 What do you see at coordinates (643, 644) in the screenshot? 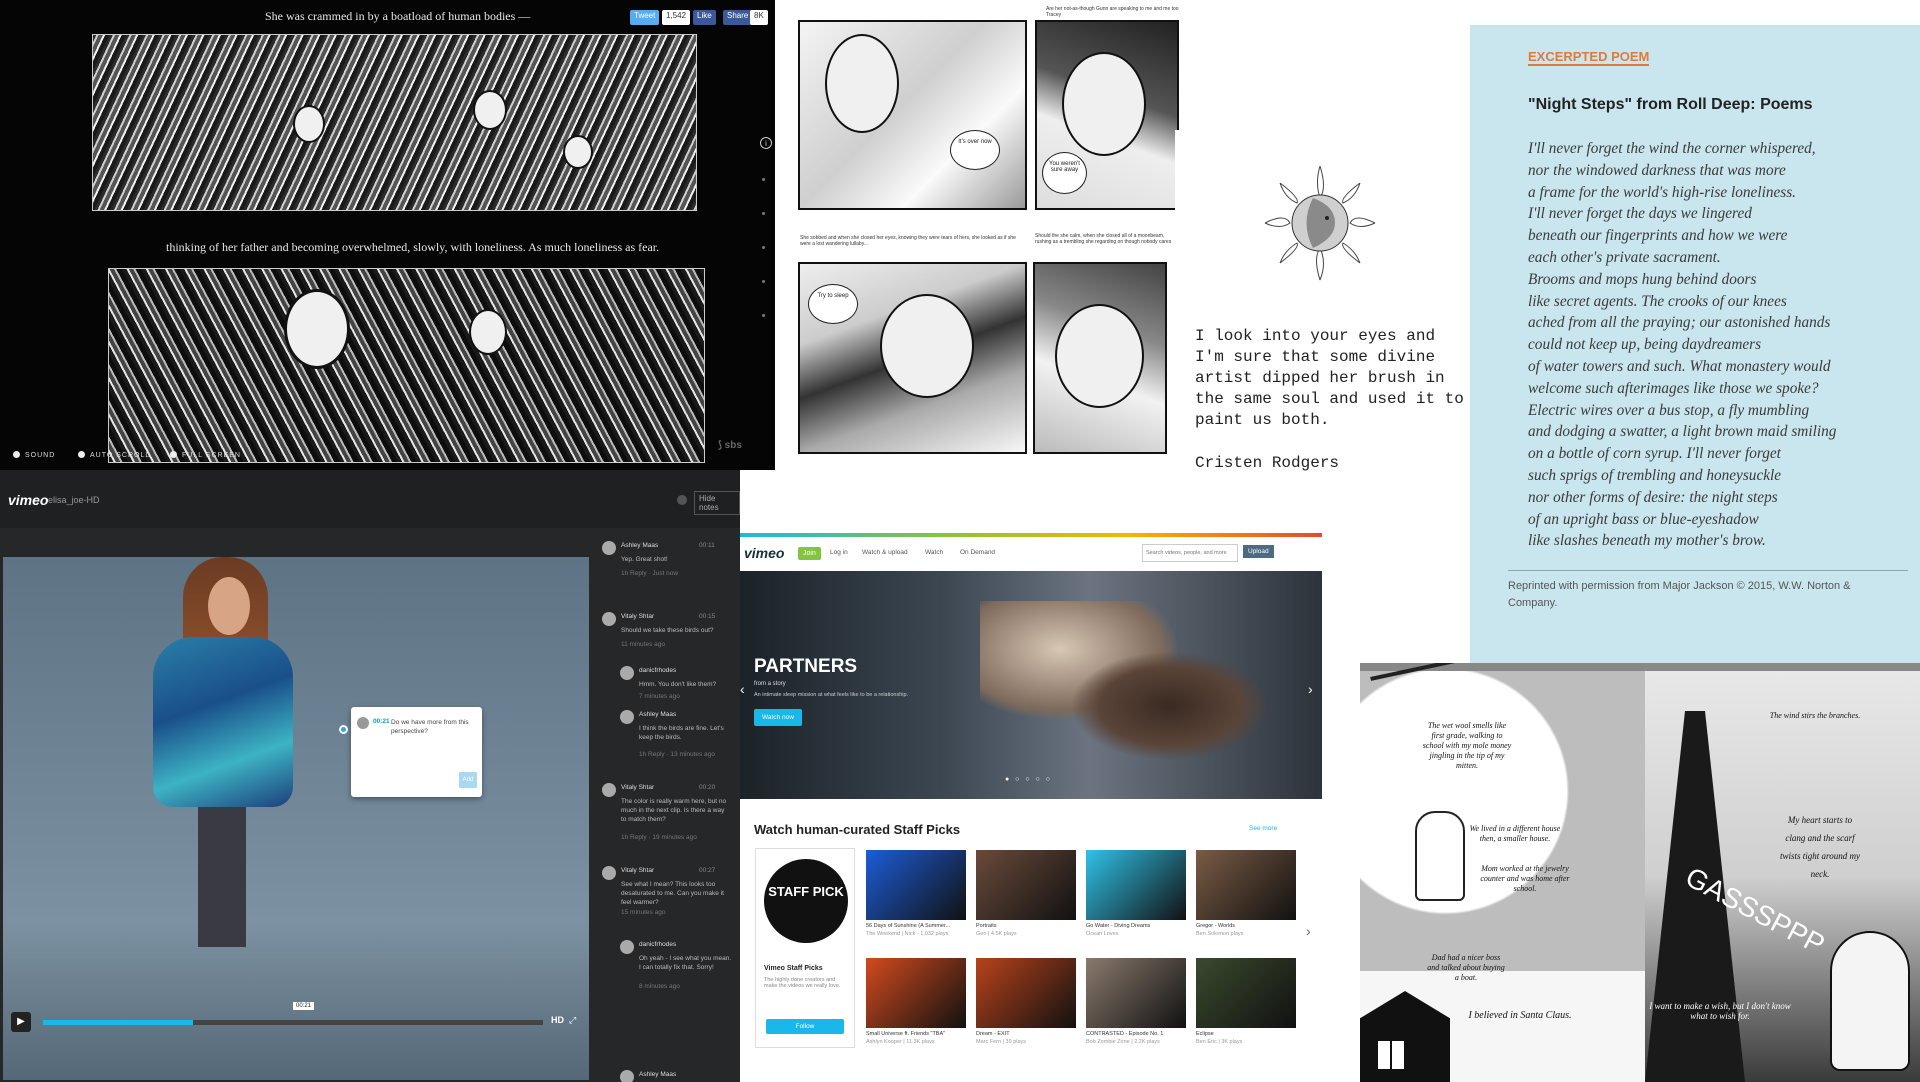
I see `comment-meta: 11 minutes ago` at bounding box center [643, 644].